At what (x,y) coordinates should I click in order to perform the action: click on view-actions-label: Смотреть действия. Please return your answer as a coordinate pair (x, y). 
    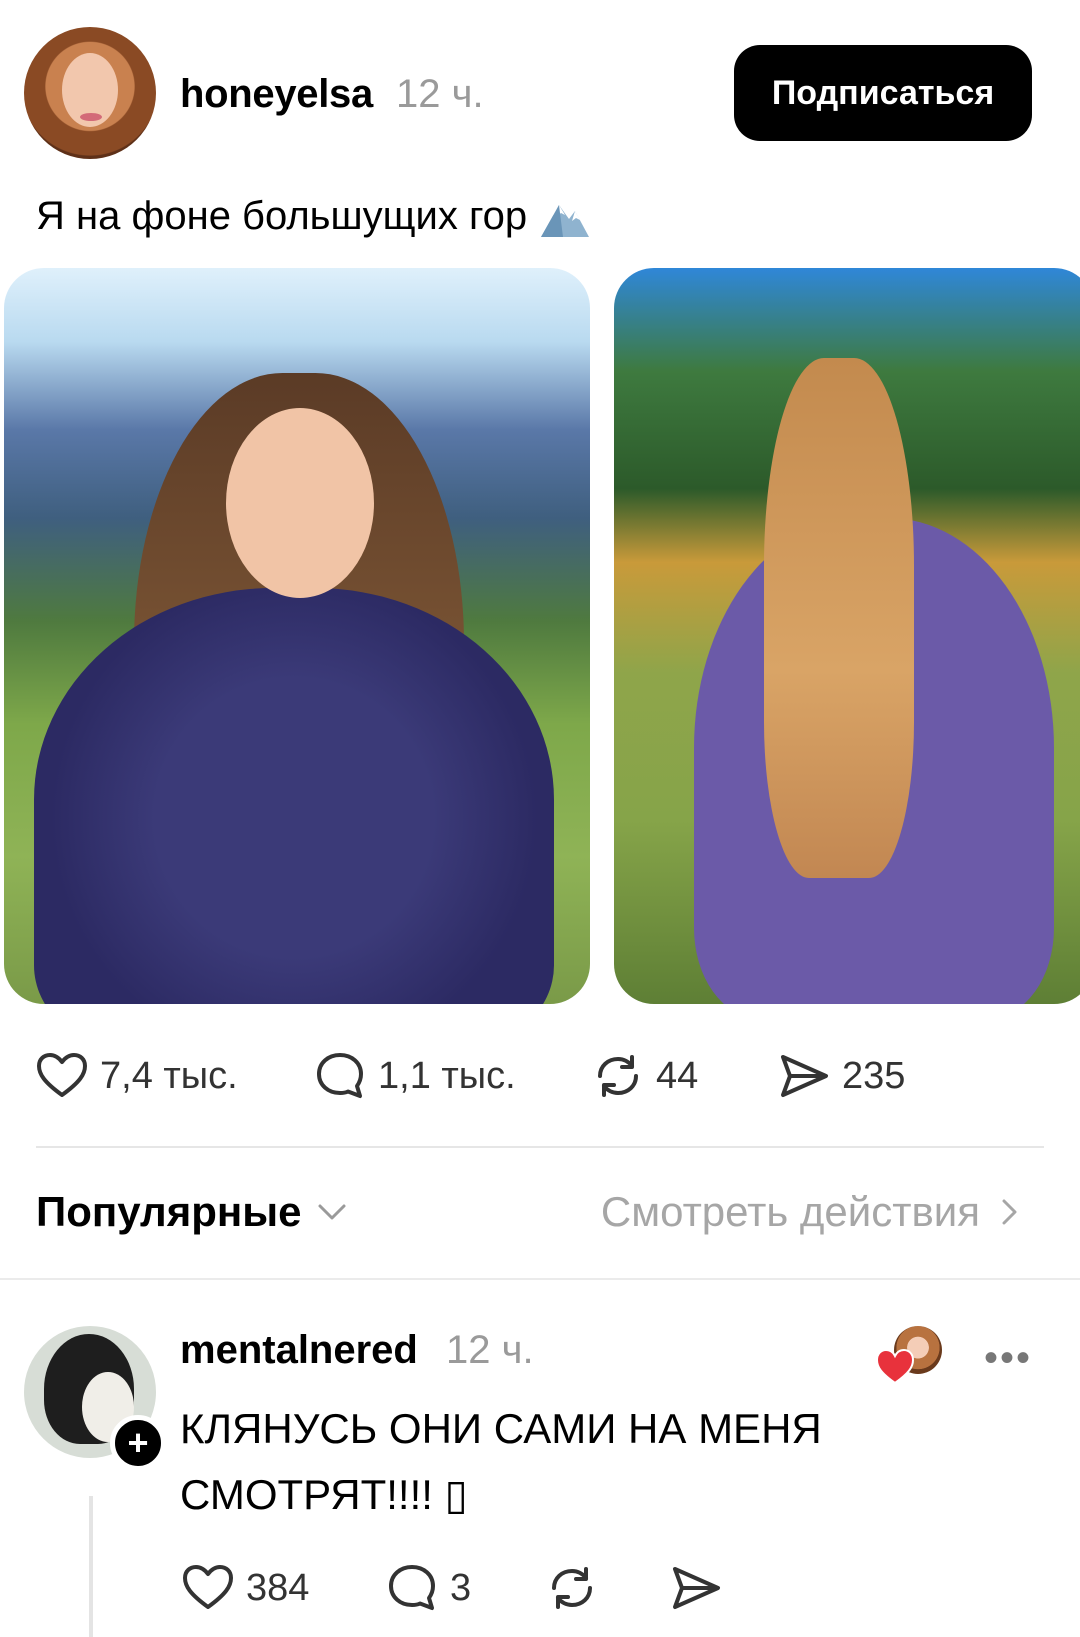
    Looking at the image, I should click on (790, 1211).